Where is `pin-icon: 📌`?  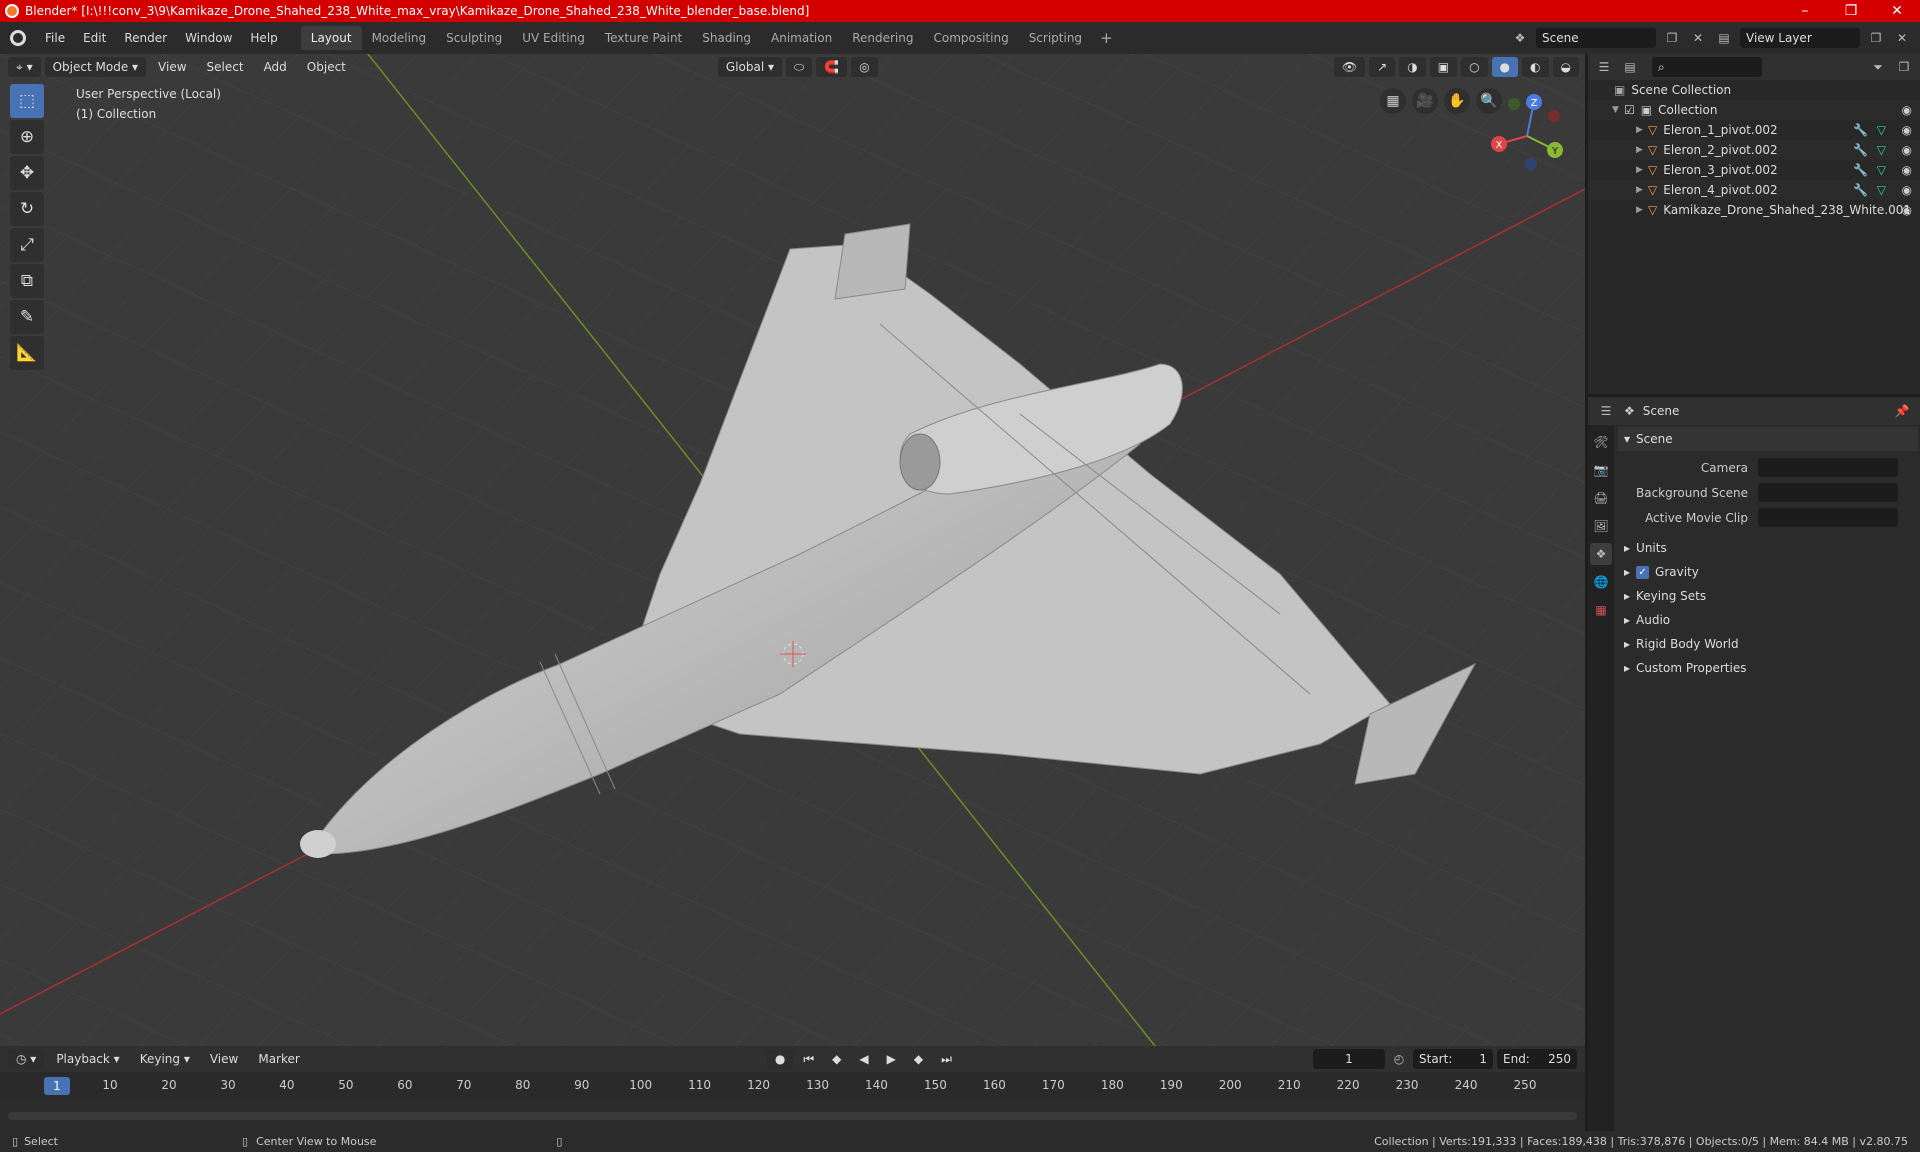
pin-icon: 📌 is located at coordinates (1902, 411).